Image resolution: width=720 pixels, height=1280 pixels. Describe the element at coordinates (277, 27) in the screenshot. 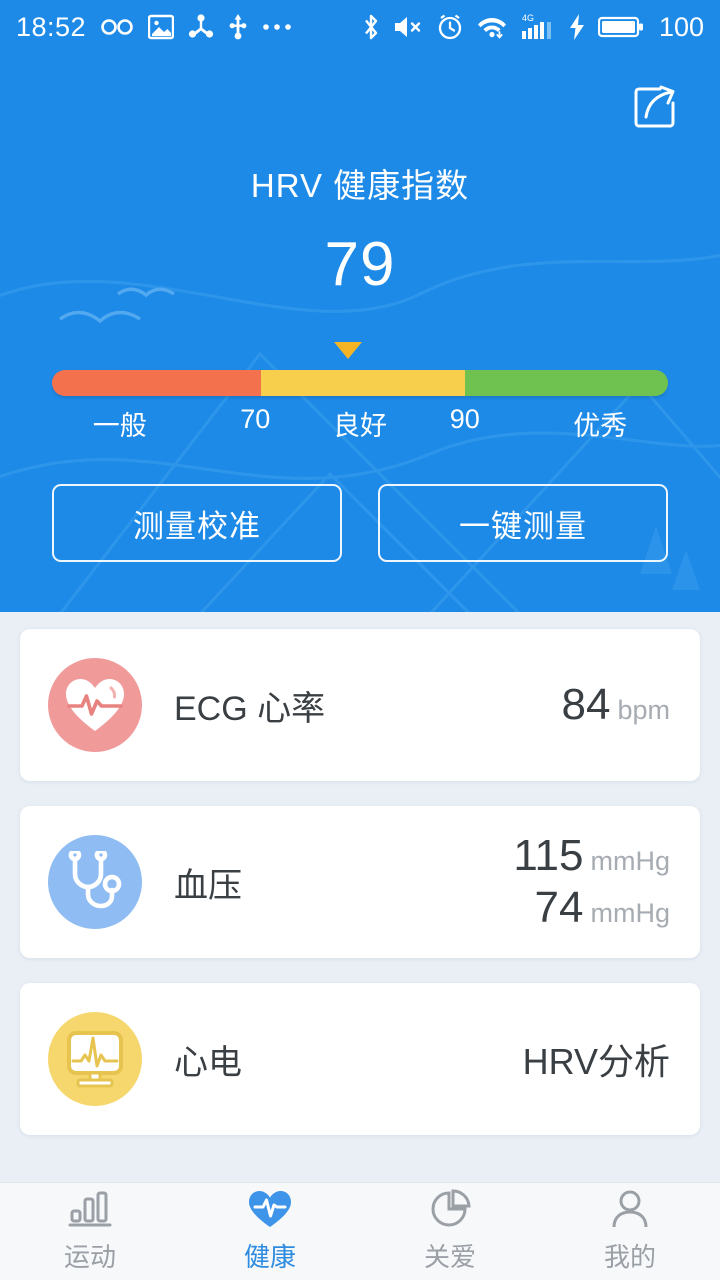

I see `more-dots-icon` at that location.